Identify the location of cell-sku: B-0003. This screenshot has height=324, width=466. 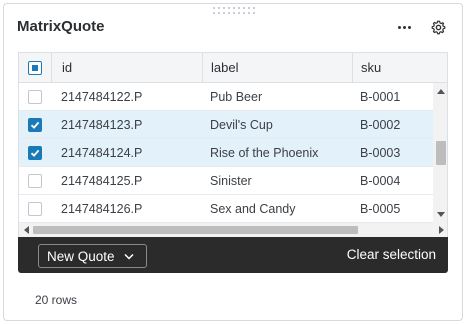
(380, 153).